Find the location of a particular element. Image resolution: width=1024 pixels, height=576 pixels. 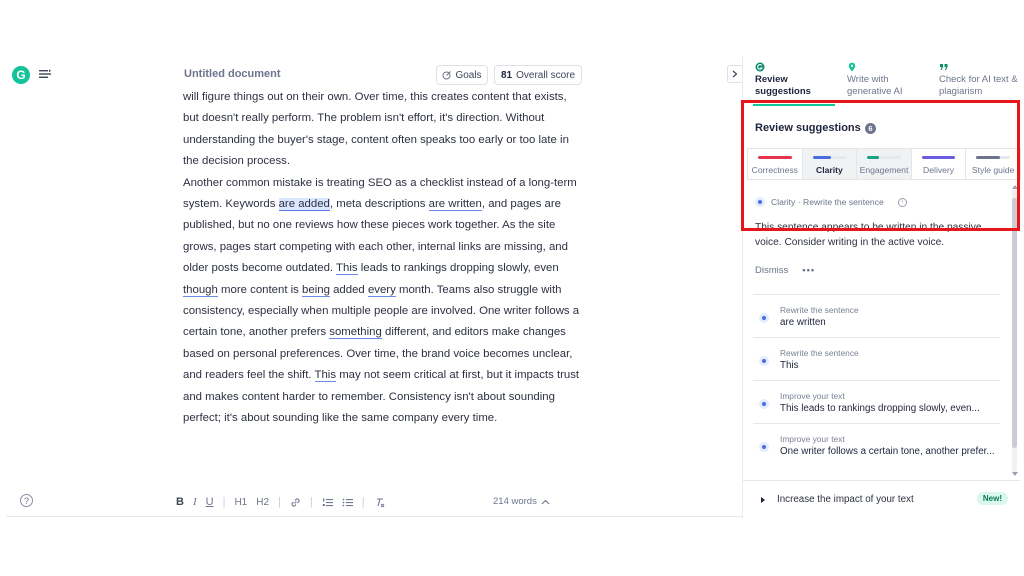

underlined-phrase: something is located at coordinates (355, 333).